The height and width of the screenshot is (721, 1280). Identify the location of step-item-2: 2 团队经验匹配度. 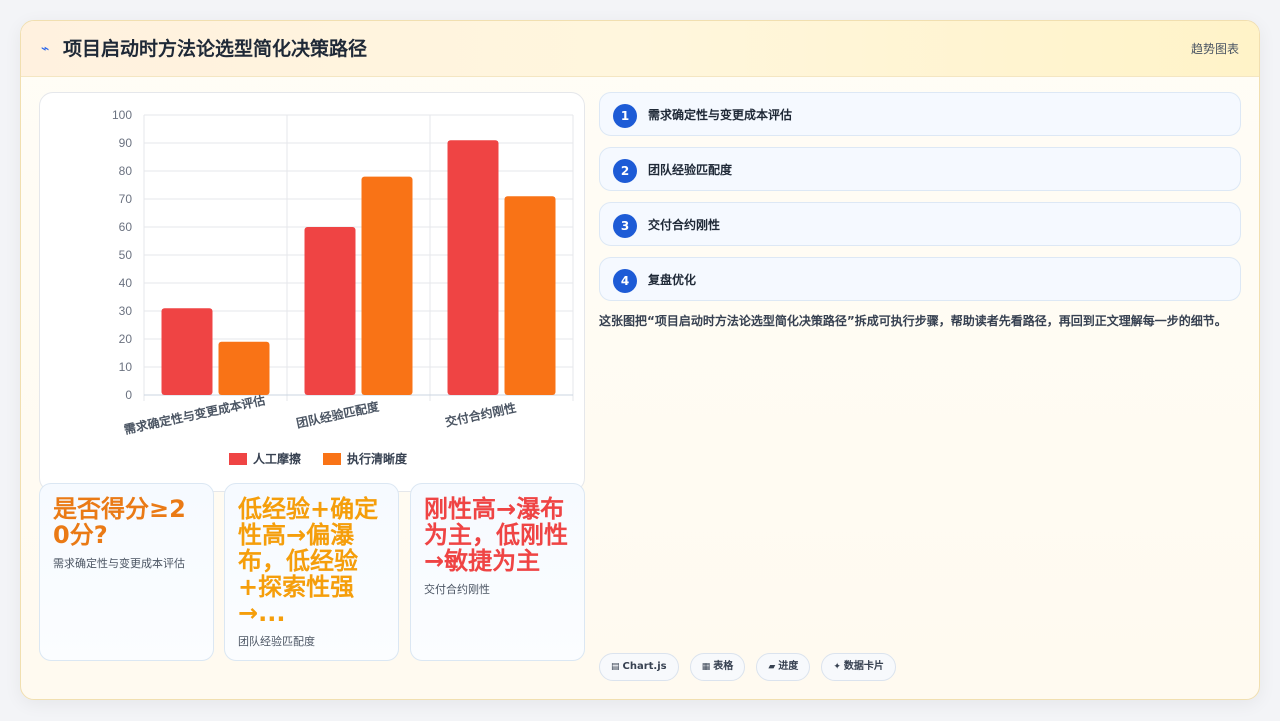
(920, 169).